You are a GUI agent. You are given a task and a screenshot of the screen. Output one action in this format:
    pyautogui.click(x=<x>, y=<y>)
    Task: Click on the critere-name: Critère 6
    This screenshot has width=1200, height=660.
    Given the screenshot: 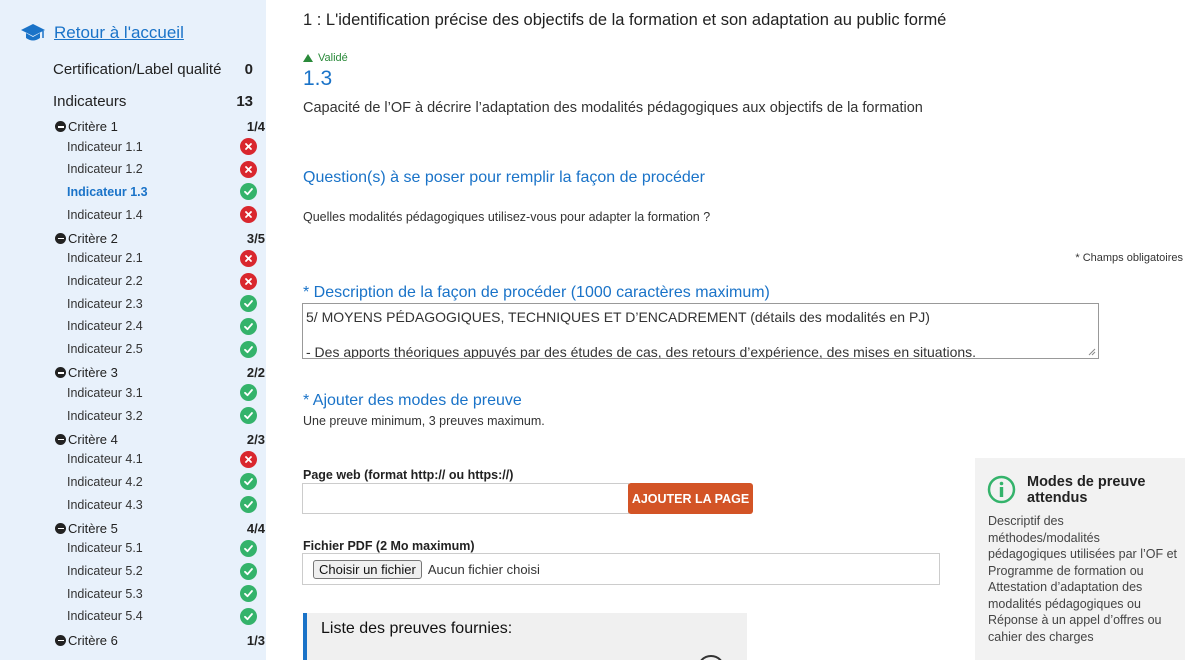 What is the action you would take?
    pyautogui.click(x=93, y=640)
    